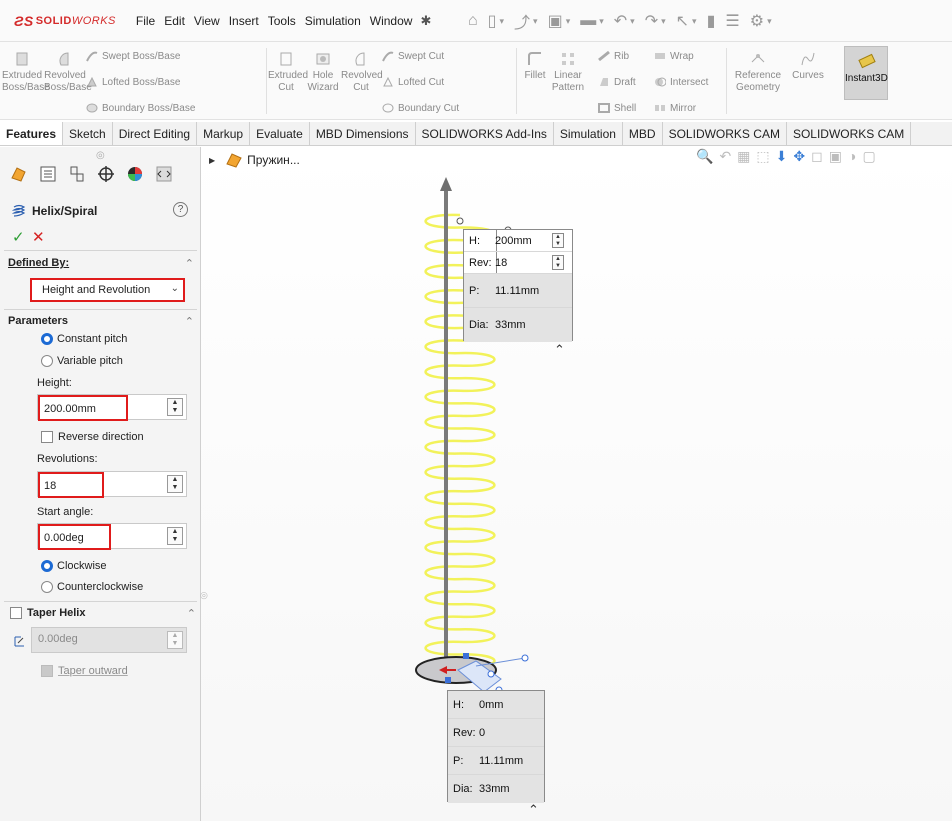 The image size is (952, 821). What do you see at coordinates (140, 108) in the screenshot?
I see `boundary-boss-button: Boundary Boss/Base` at bounding box center [140, 108].